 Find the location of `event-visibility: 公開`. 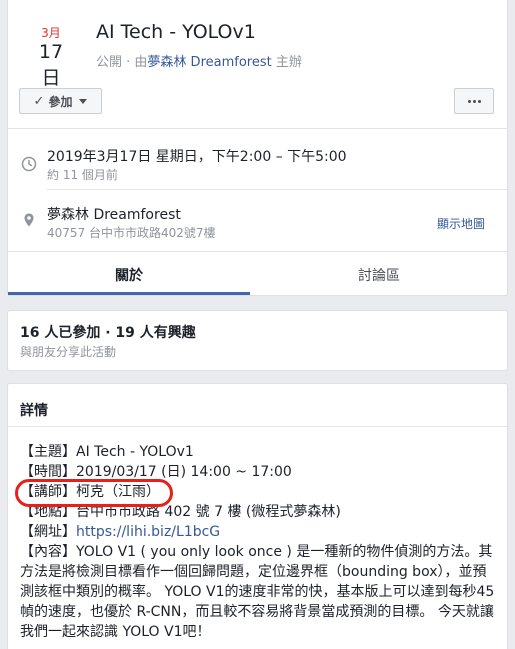

event-visibility: 公開 is located at coordinates (109, 62).